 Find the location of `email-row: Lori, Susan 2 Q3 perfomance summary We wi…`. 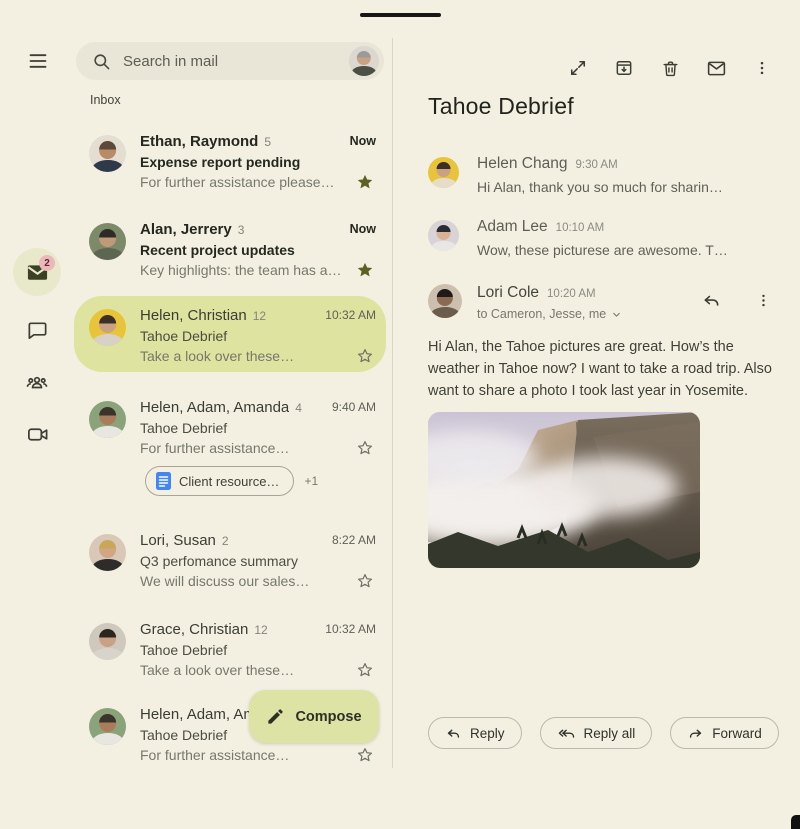

email-row: Lori, Susan 2 Q3 perfomance summary We wi… is located at coordinates (230, 563).